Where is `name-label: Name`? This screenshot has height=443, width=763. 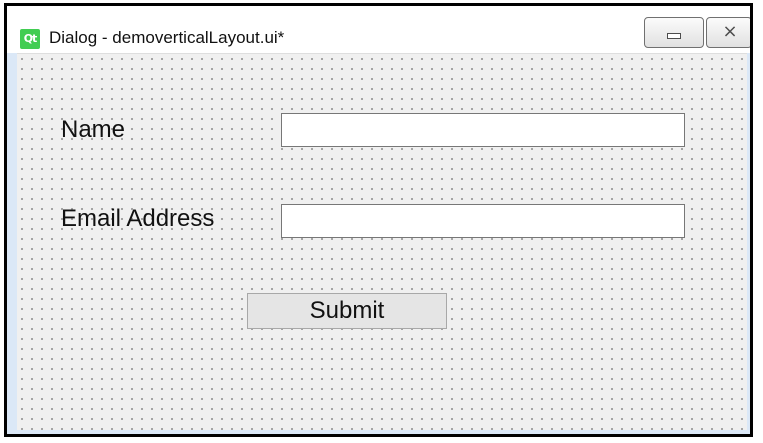 name-label: Name is located at coordinates (93, 129).